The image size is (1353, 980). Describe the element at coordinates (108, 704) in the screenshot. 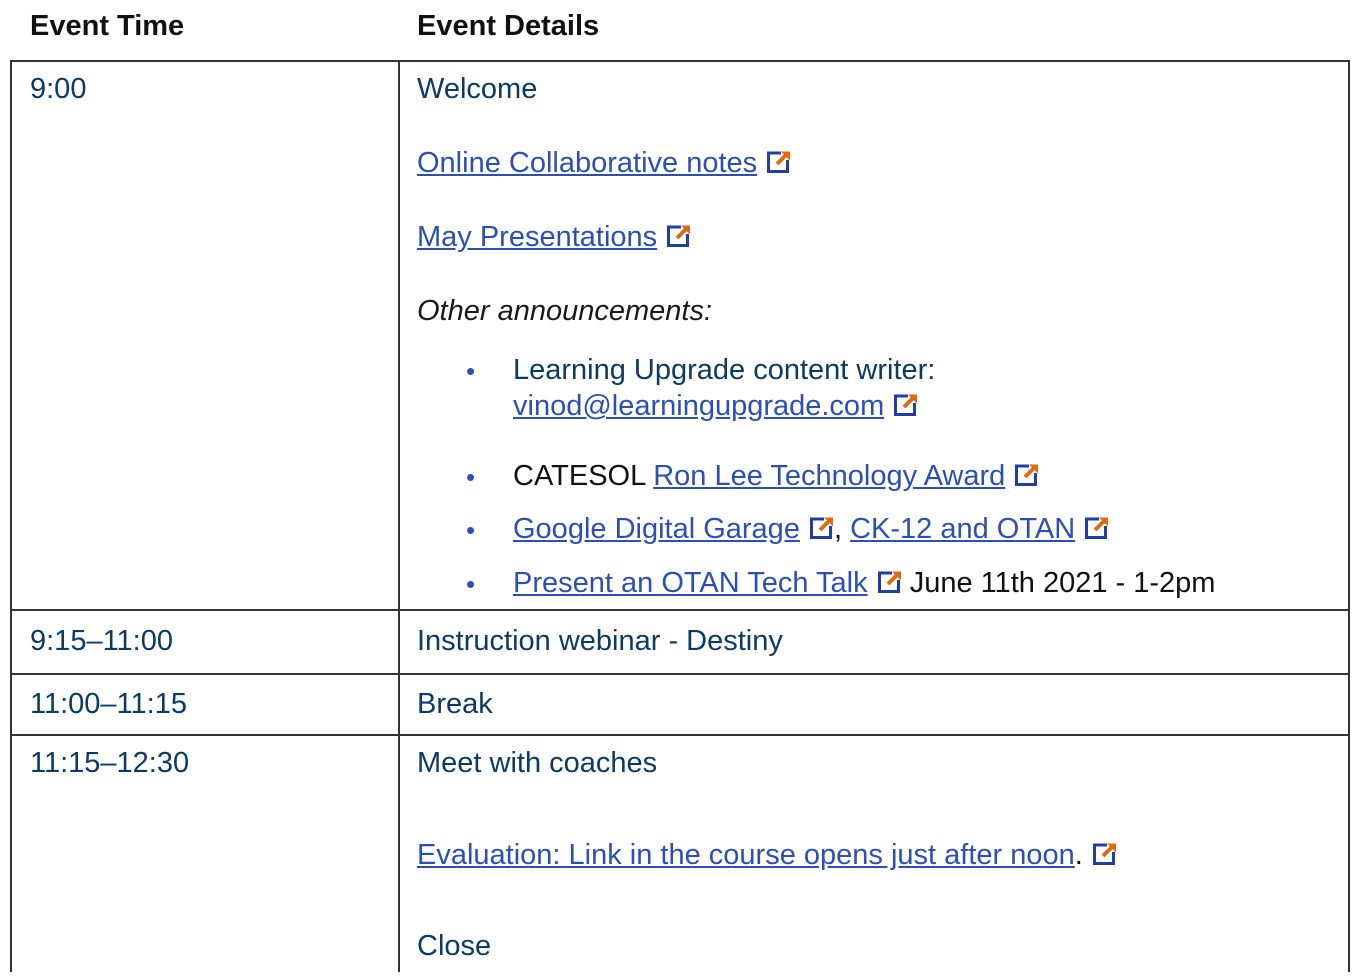

I see `event-time: 11:00–11:15` at that location.